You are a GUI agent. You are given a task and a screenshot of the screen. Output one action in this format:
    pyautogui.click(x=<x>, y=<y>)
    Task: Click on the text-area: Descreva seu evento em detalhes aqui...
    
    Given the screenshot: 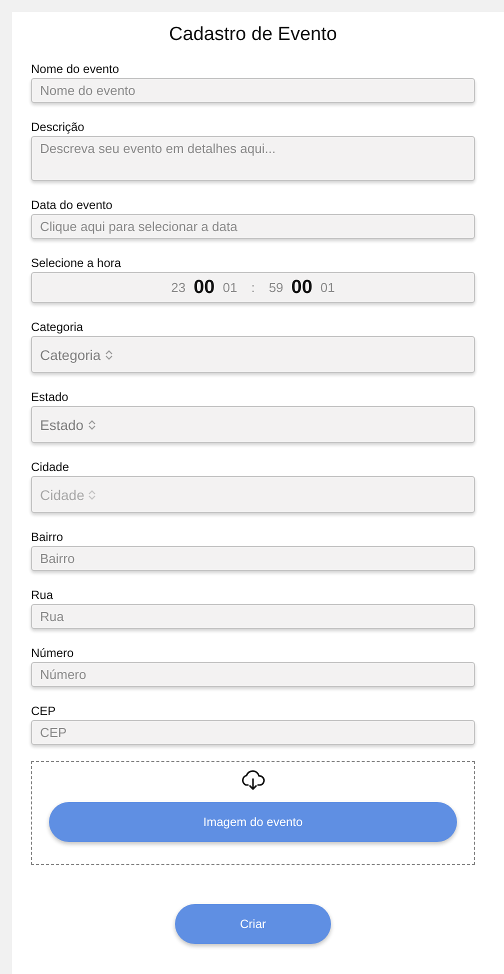 What is the action you would take?
    pyautogui.click(x=253, y=158)
    